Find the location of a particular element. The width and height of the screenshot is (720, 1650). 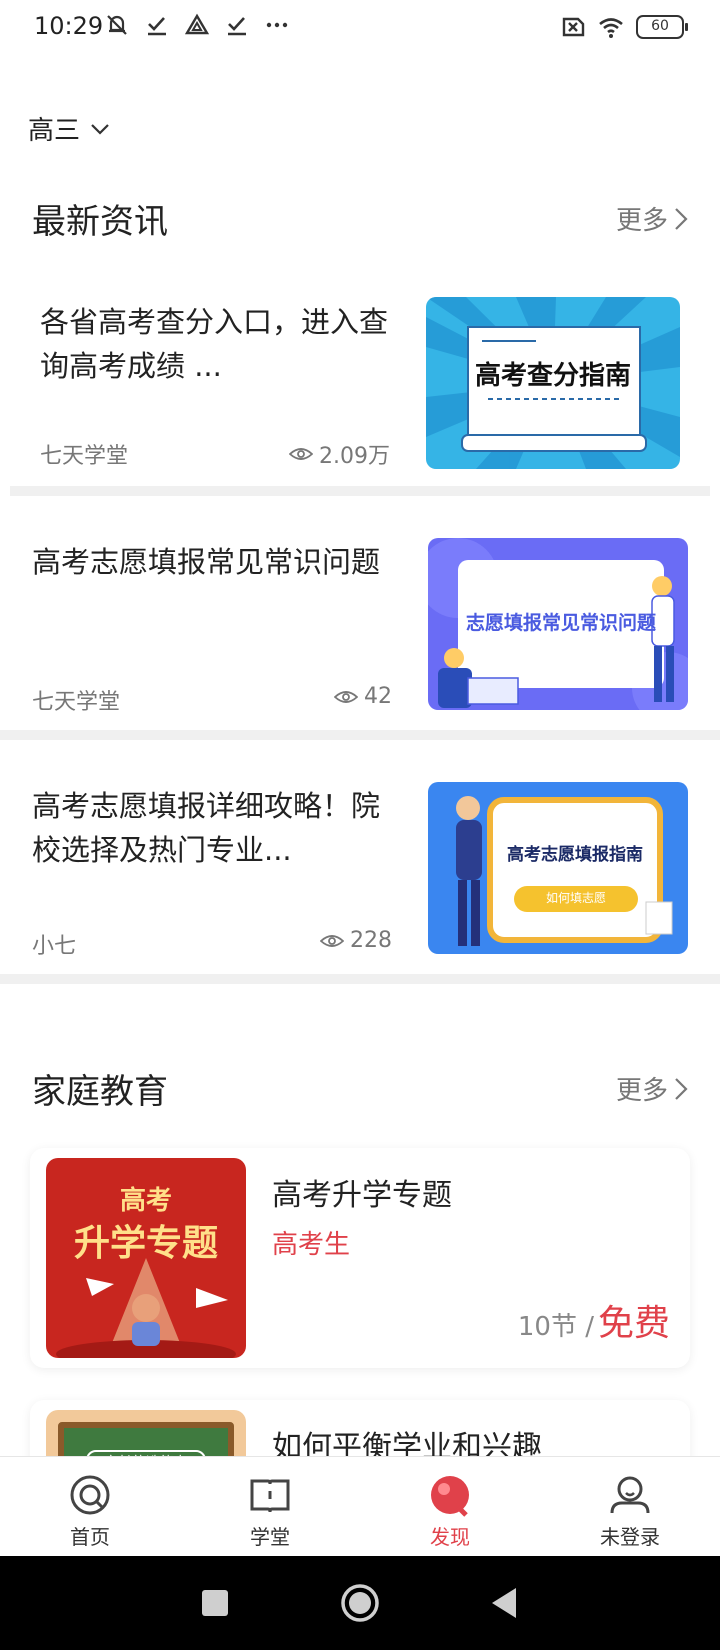

book-icon is located at coordinates (270, 1496).